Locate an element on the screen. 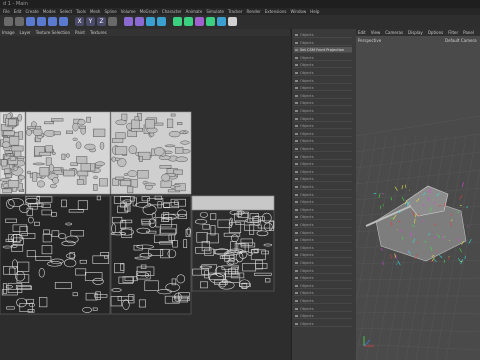  menu-item-image: Image is located at coordinates (8, 32).